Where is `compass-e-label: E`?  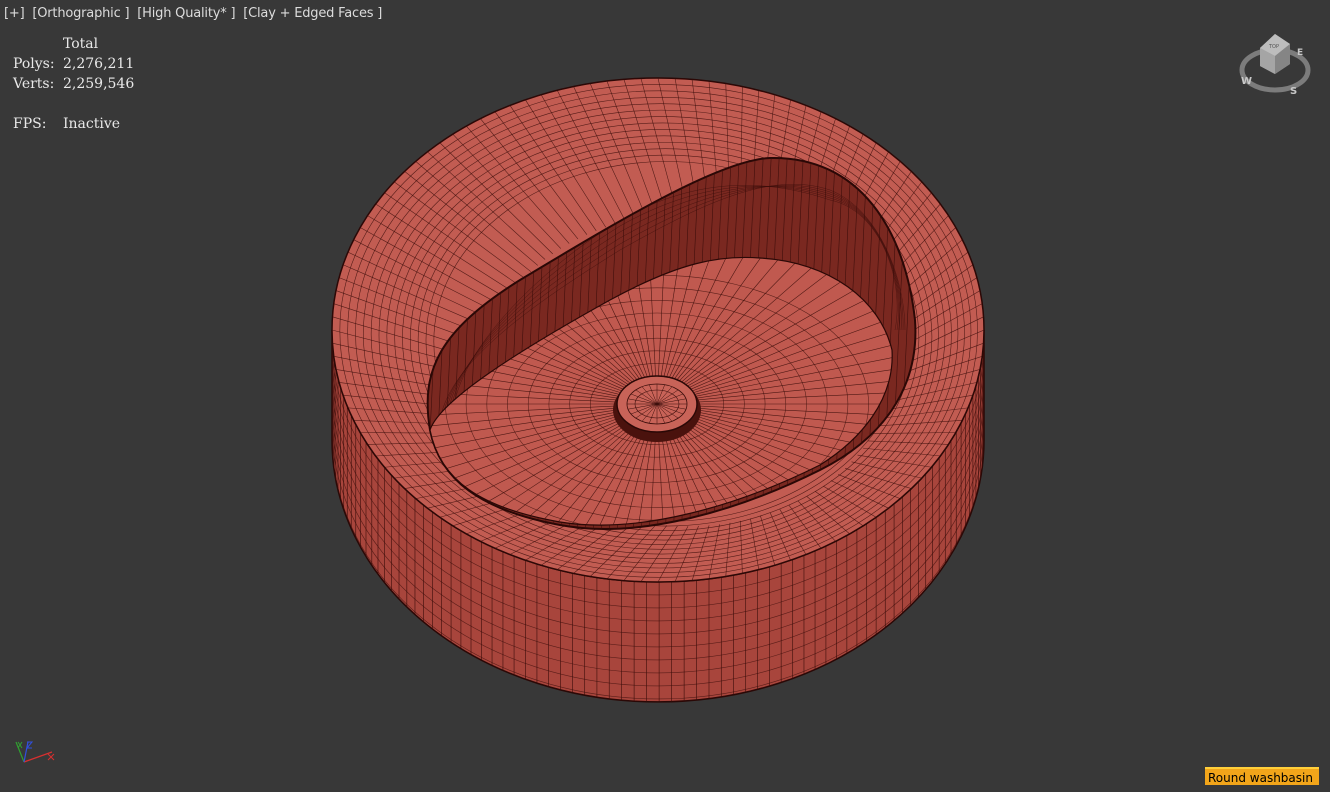
compass-e-label: E is located at coordinates (1300, 53).